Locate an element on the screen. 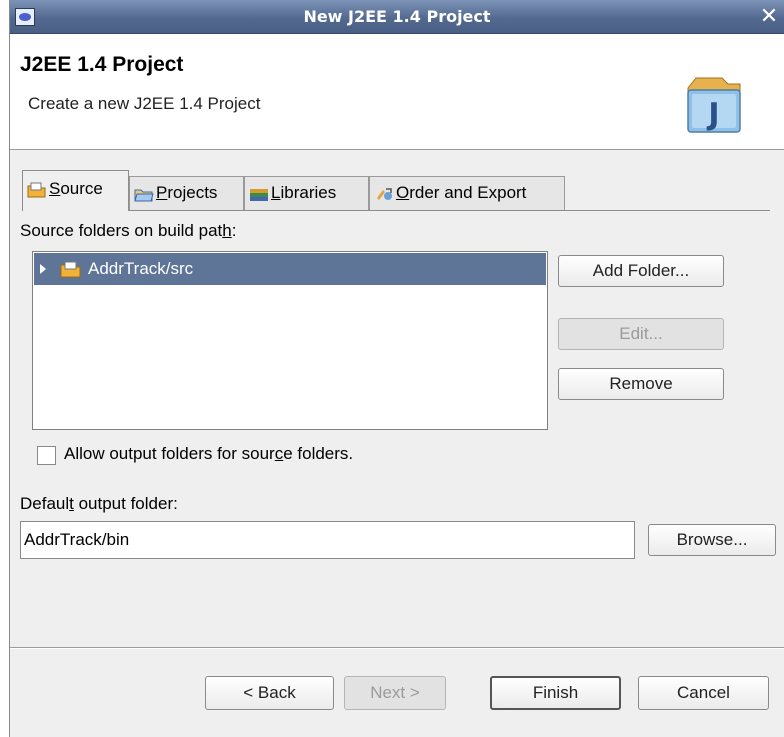 Image resolution: width=784 pixels, height=737 pixels. allow-output-mnemonic: c is located at coordinates (279, 453).